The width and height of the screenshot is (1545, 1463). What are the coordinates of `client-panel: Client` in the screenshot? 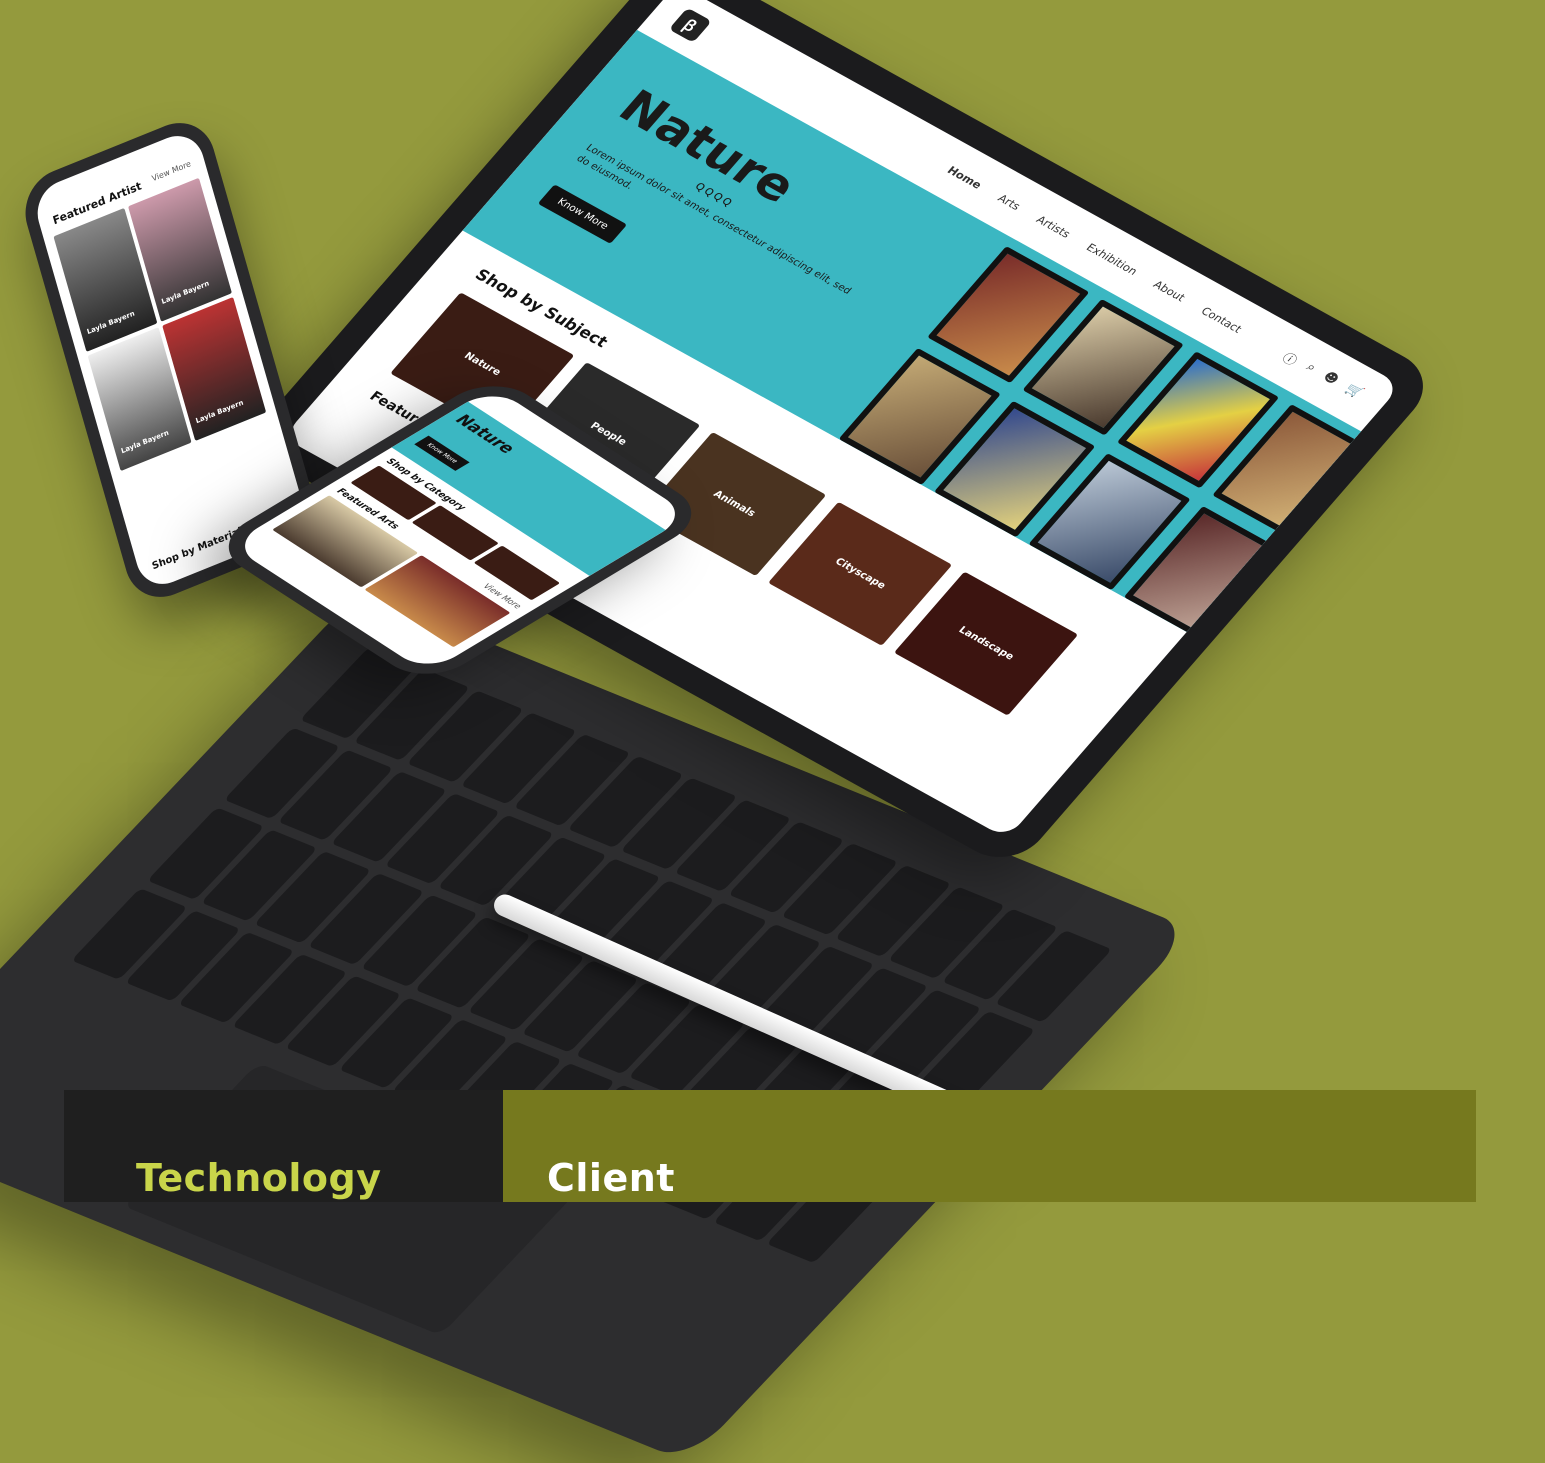 It's located at (989, 1146).